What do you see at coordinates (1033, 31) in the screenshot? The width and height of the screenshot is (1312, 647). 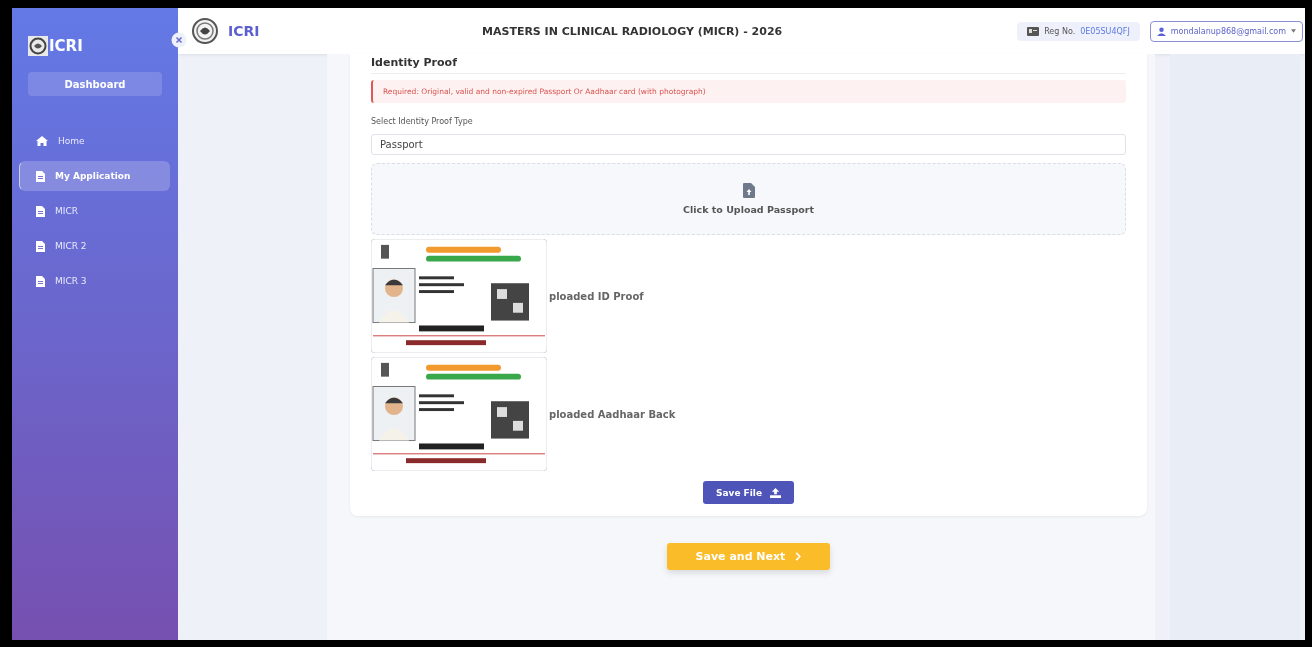 I see `id-card-icon` at bounding box center [1033, 31].